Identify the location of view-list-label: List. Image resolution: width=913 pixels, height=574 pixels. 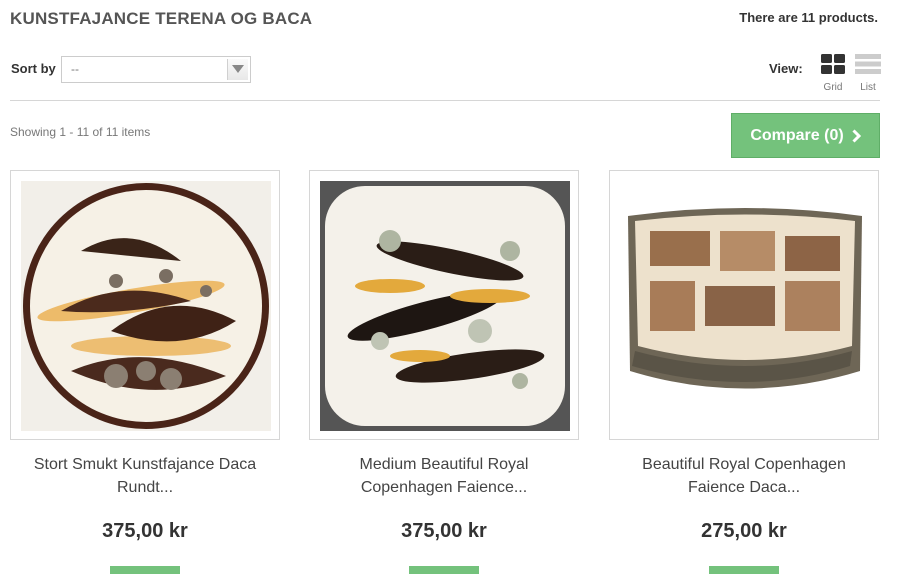
(868, 87).